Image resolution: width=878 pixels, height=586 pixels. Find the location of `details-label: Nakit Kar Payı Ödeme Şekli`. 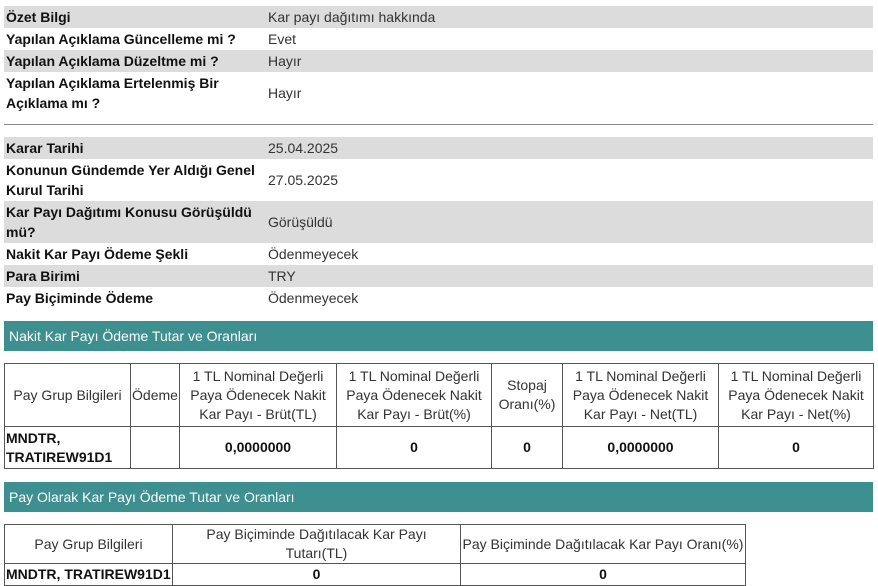

details-label: Nakit Kar Payı Ödeme Şekli is located at coordinates (97, 254).